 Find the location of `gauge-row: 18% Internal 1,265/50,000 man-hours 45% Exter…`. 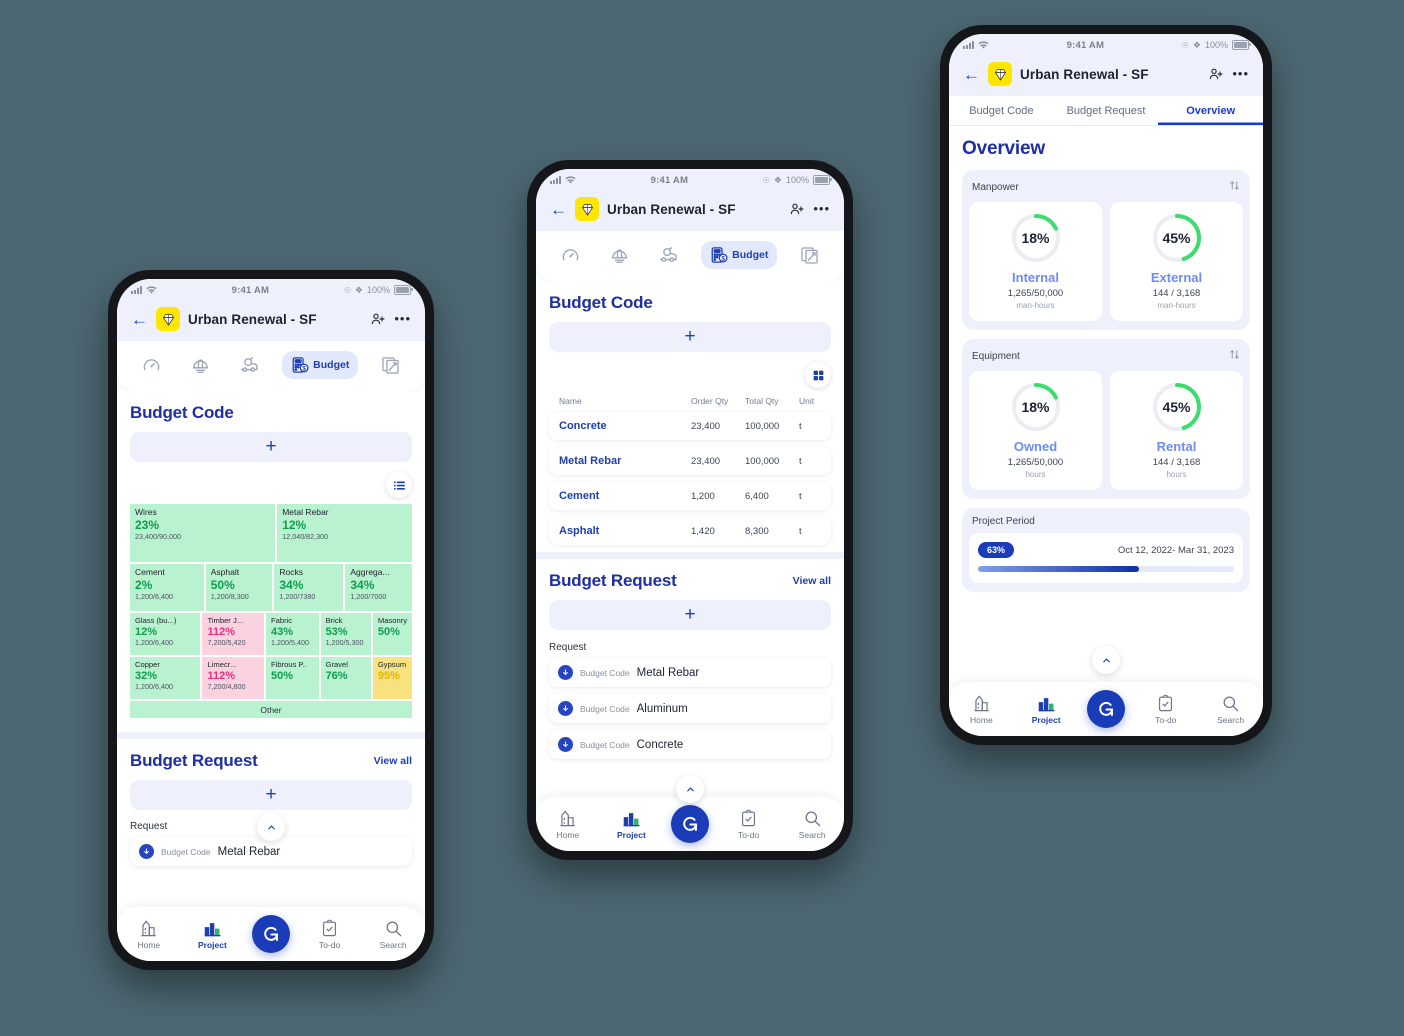

gauge-row: 18% Internal 1,265/50,000 man-hours 45% Exter… is located at coordinates (1106, 261).